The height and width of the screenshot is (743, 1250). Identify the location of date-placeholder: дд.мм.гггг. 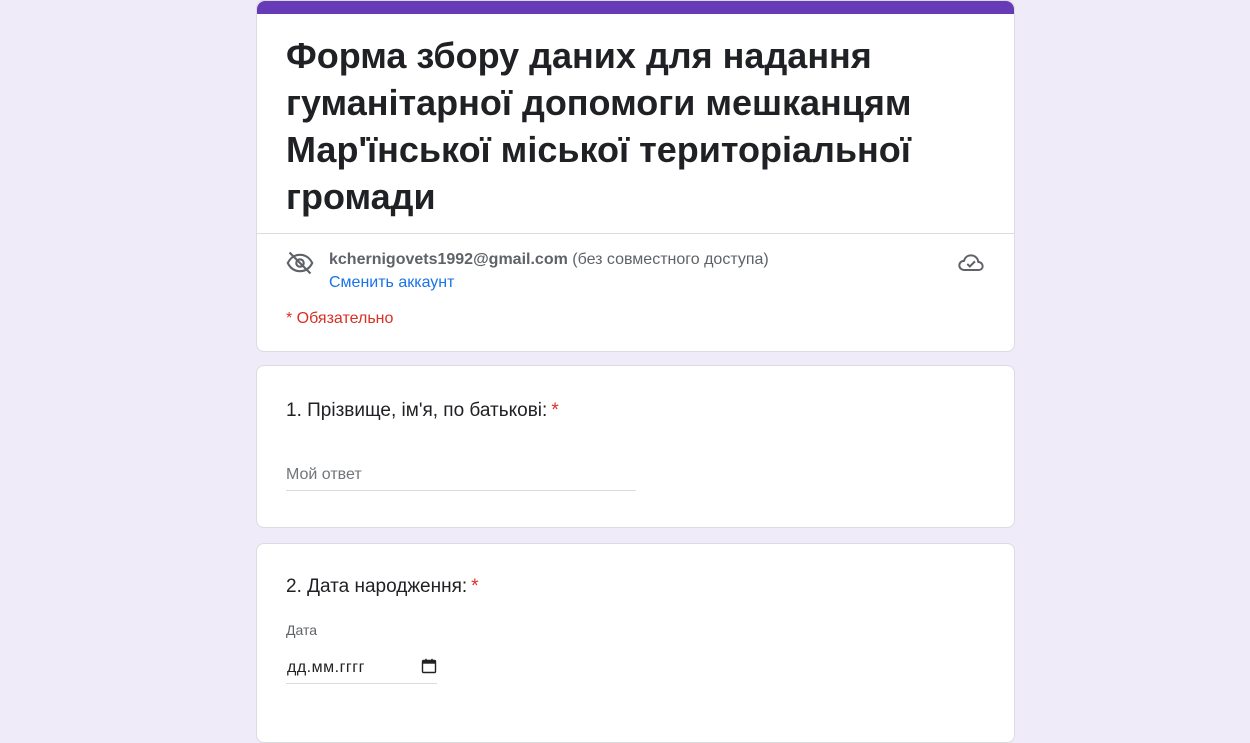
(326, 667).